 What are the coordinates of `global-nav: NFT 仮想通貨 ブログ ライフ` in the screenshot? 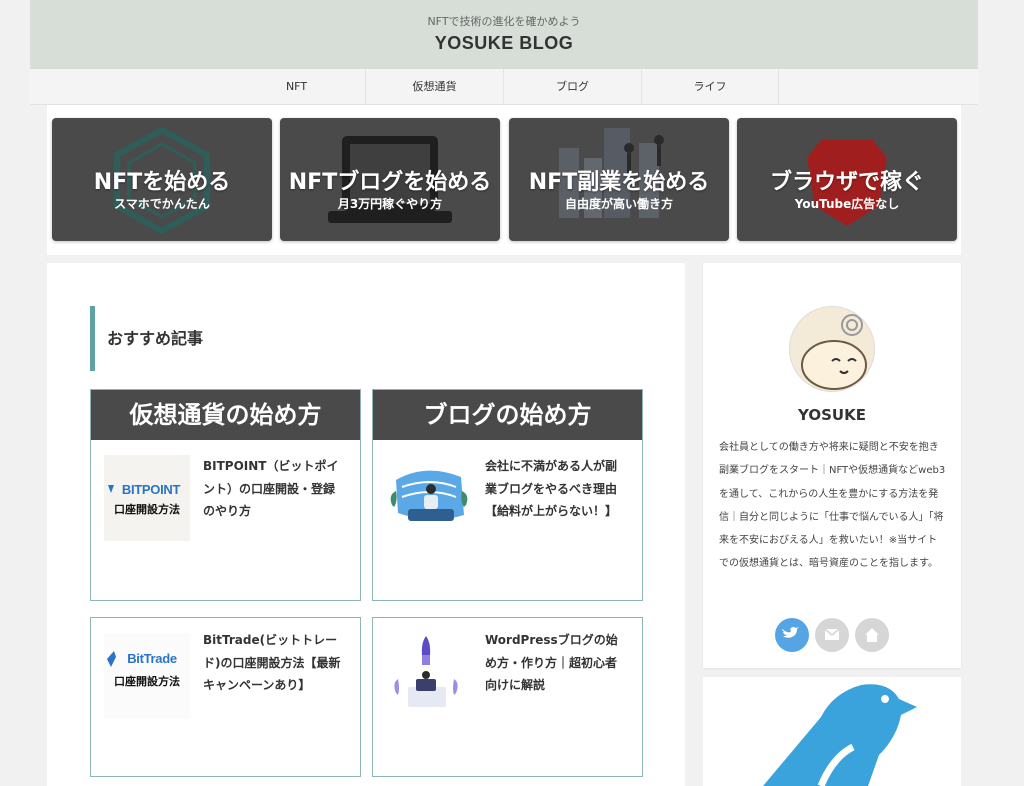 It's located at (504, 87).